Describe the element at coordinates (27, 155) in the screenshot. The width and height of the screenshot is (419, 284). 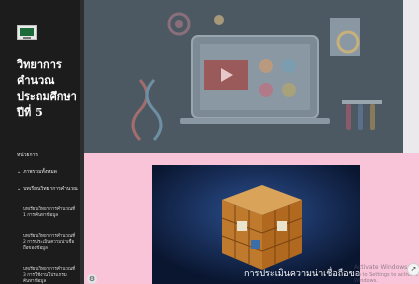
I see `sidebar-section-units: หน่วยการ` at that location.